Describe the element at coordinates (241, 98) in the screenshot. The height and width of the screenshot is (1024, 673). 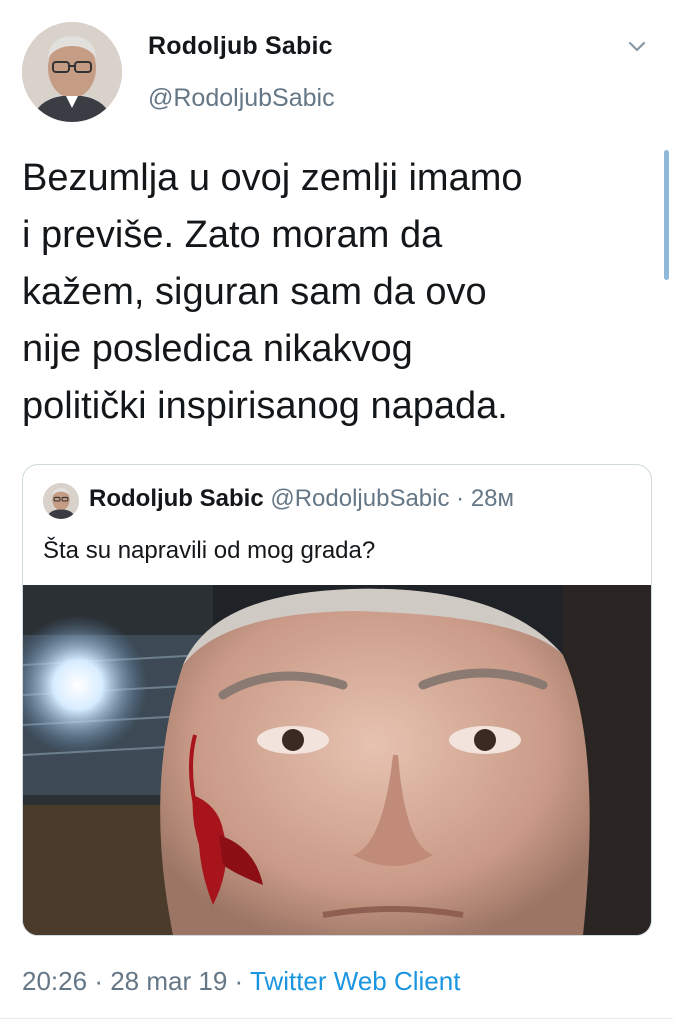
I see `author-handle: @RodoljubSabic` at that location.